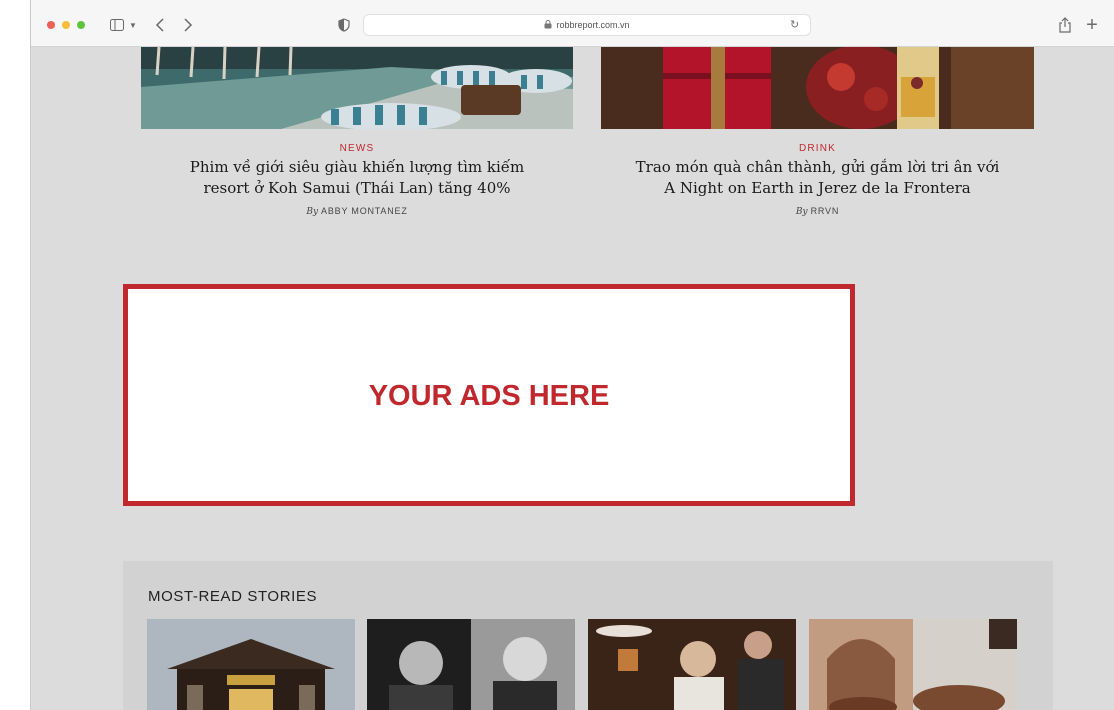 This screenshot has height=710, width=1114. I want to click on lock-icon, so click(548, 26).